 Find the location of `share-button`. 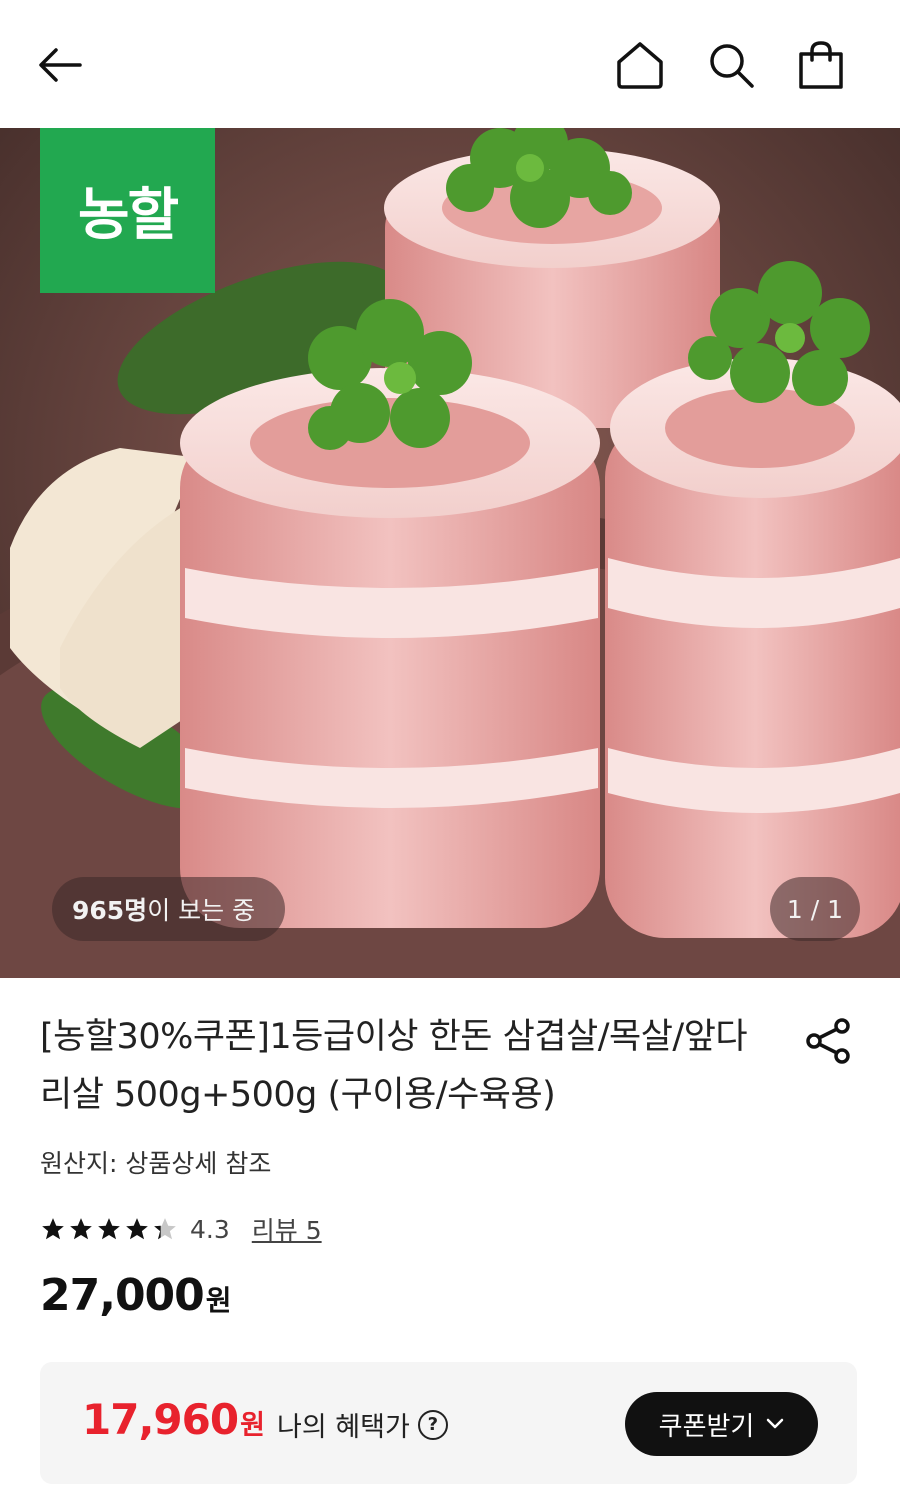

share-button is located at coordinates (829, 1041).